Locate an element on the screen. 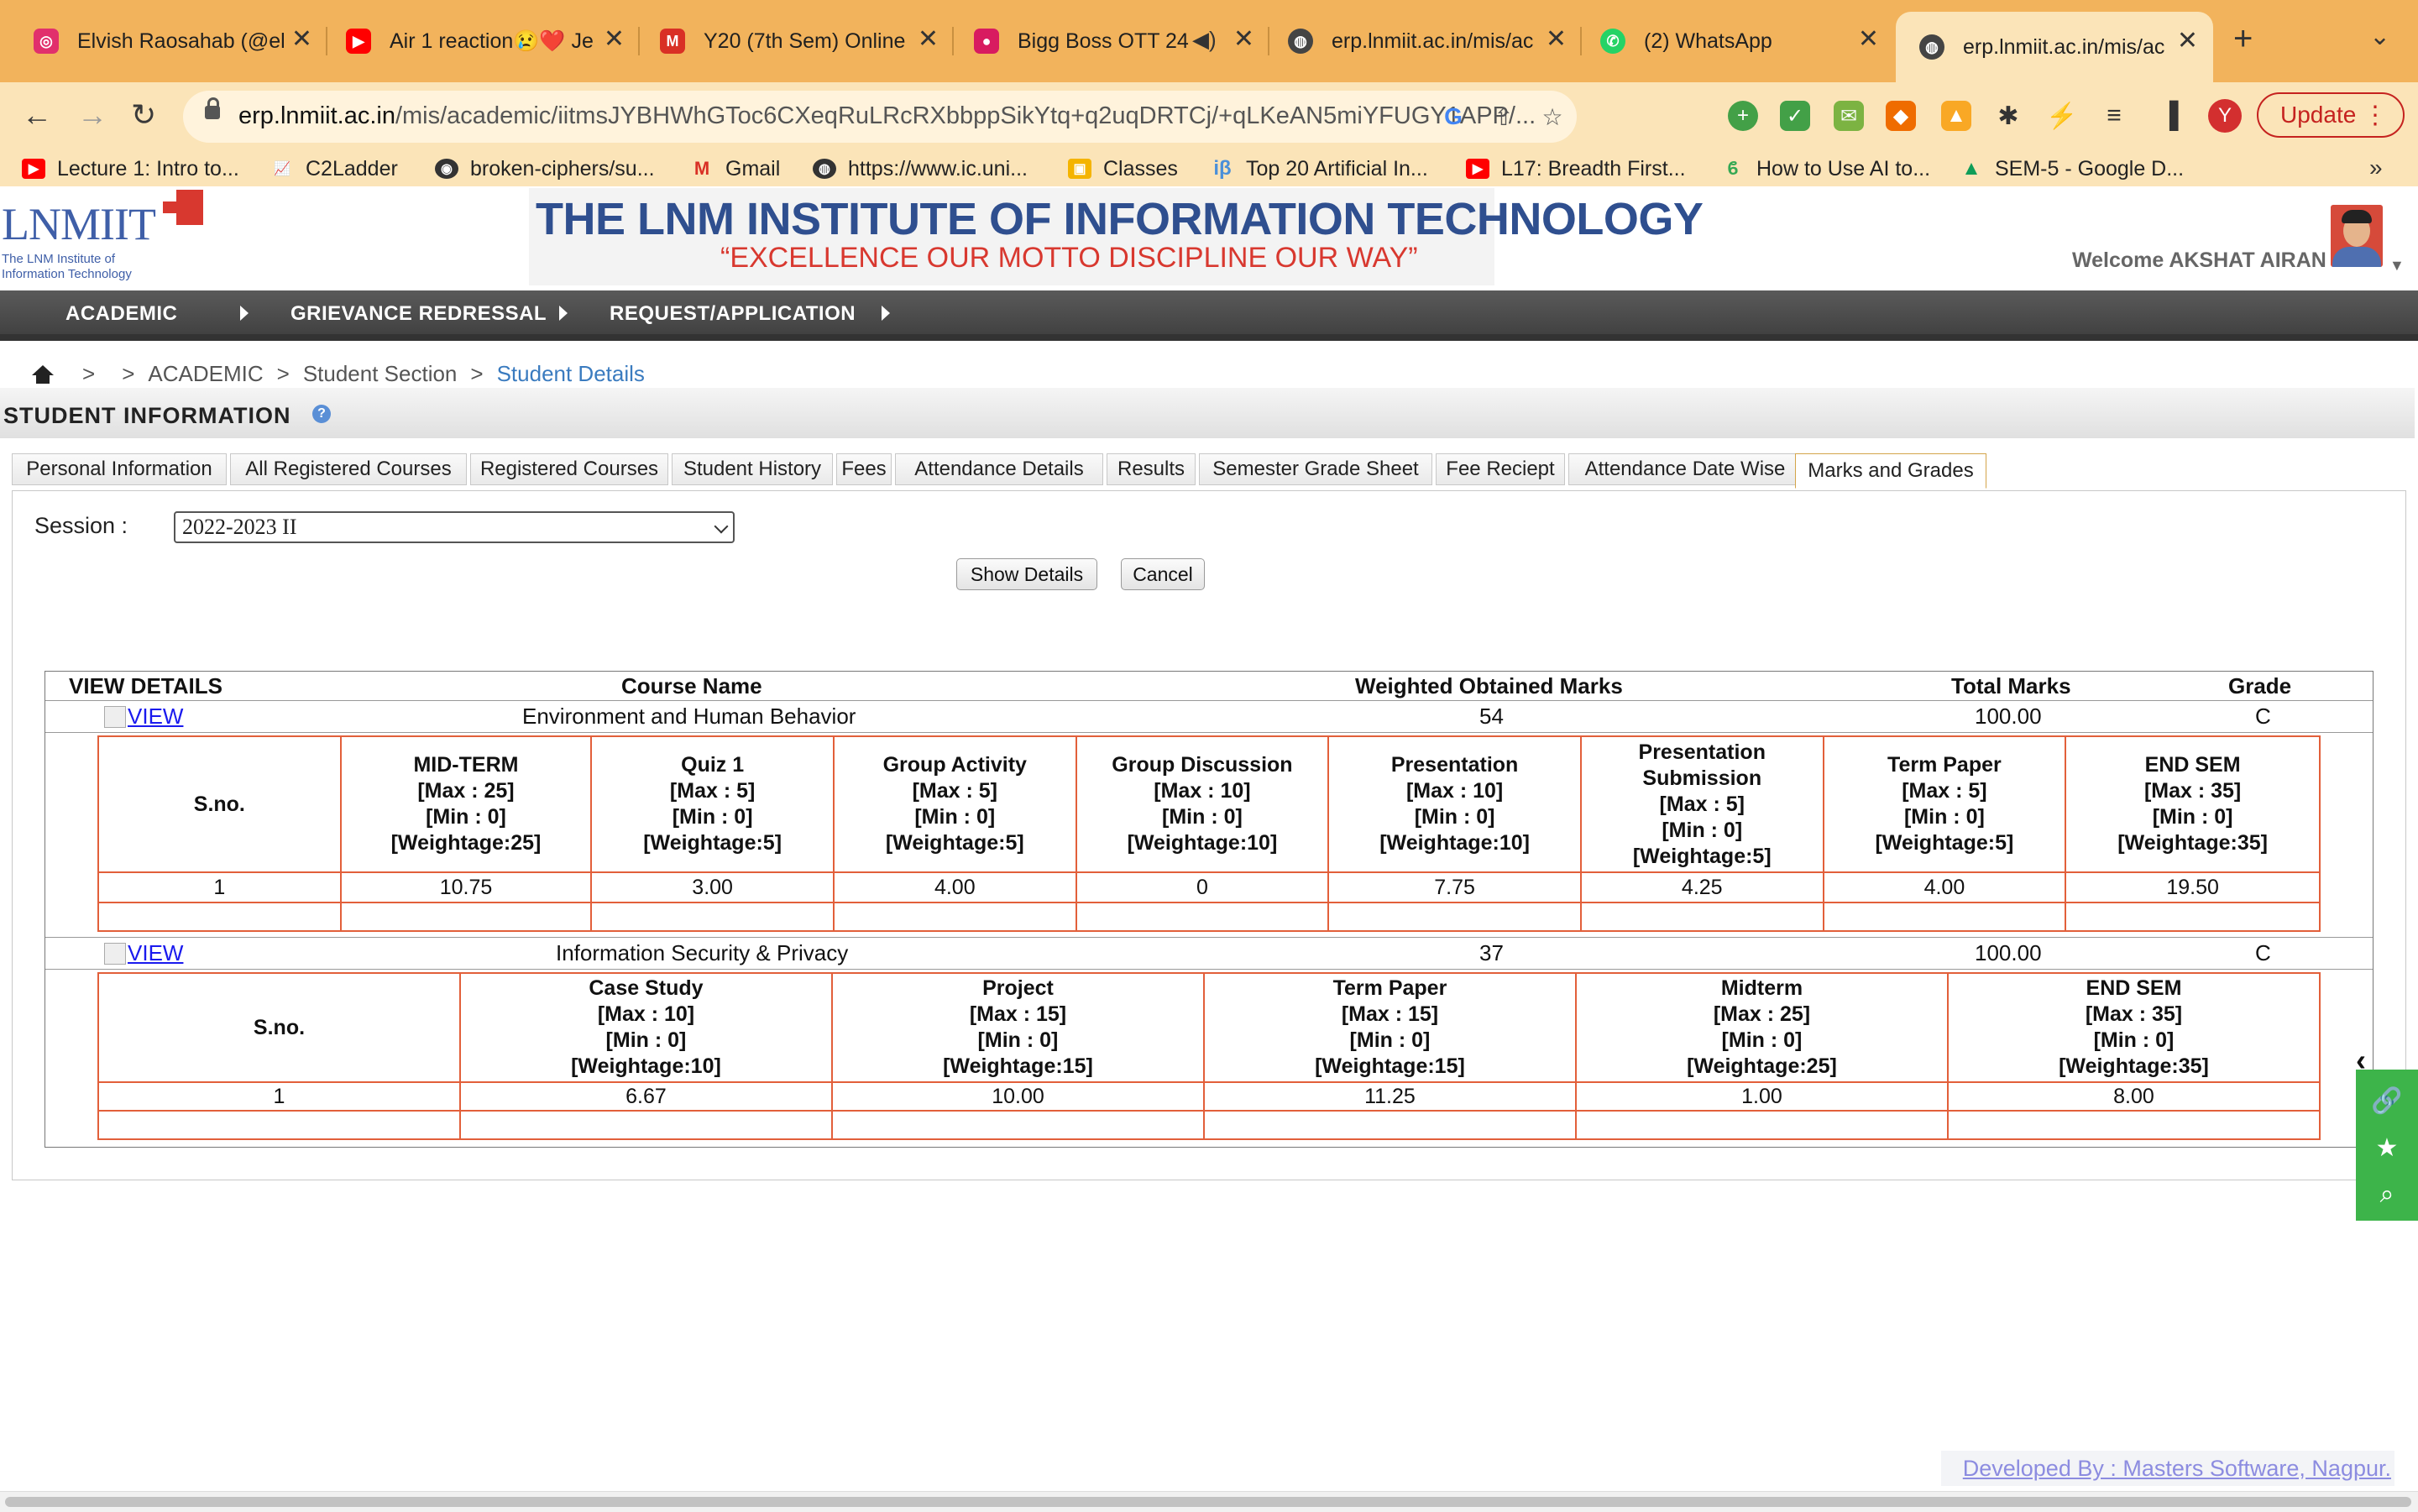 This screenshot has height=1512, width=2418. shield-icon: ✓ is located at coordinates (1795, 116).